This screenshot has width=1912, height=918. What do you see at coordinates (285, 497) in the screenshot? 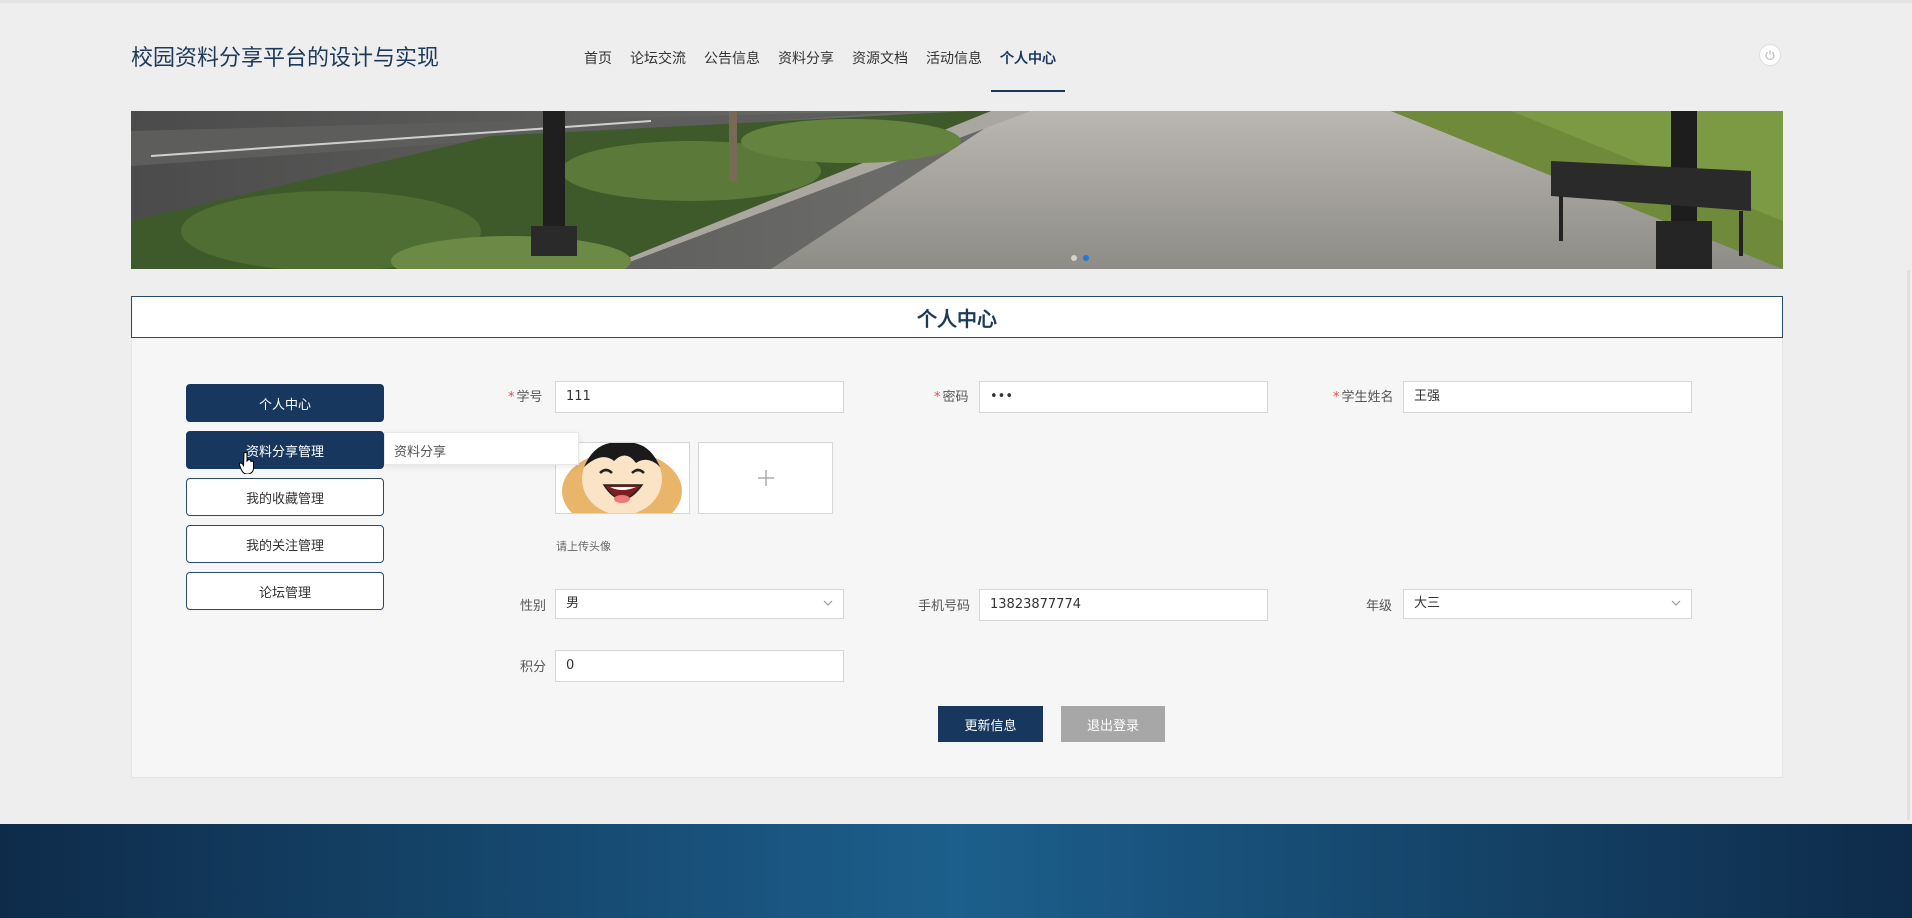
I see `sidebar-item-favorites-mgmt: 我的收藏管理` at bounding box center [285, 497].